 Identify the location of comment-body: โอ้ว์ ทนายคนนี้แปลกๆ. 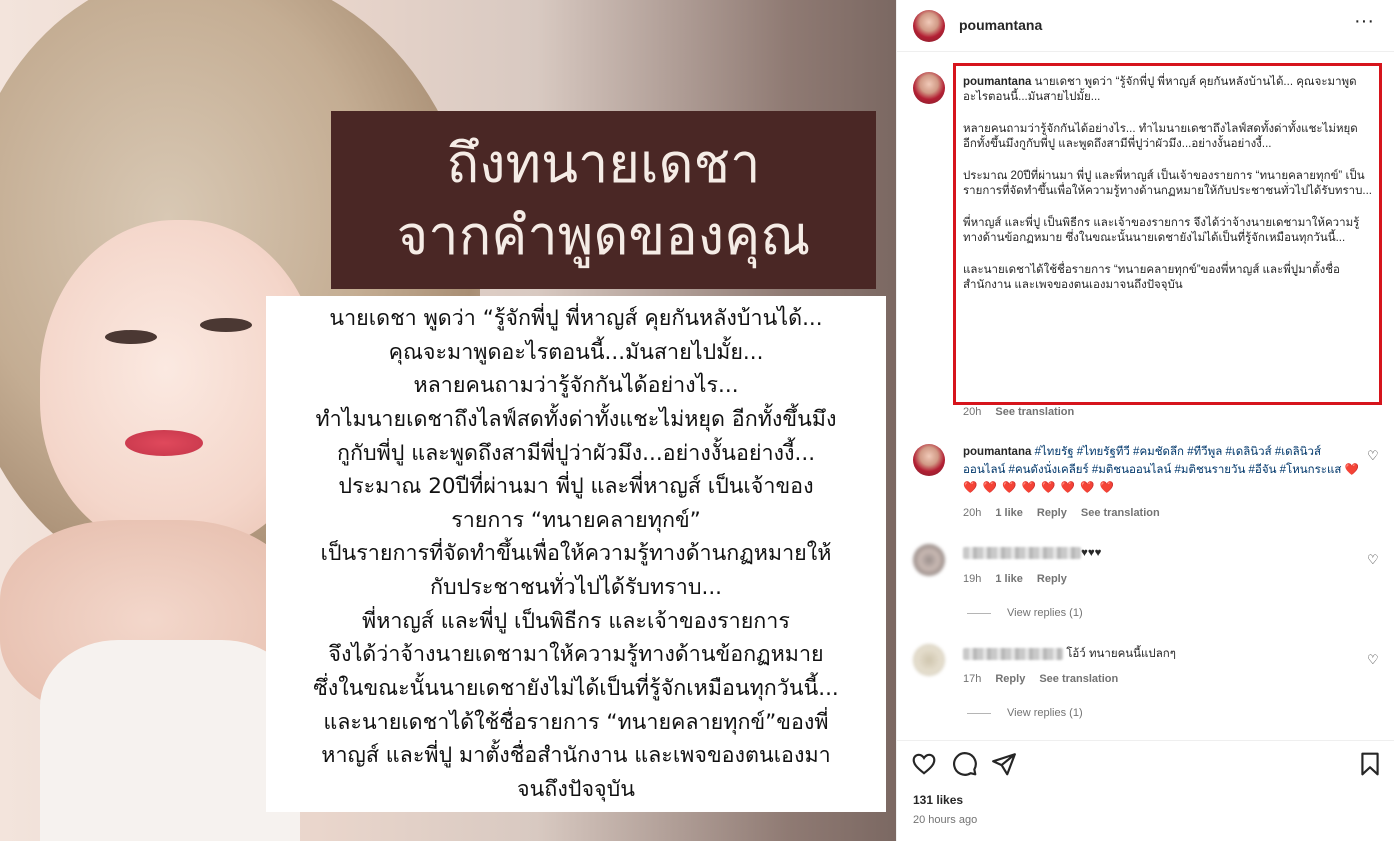
(1121, 654).